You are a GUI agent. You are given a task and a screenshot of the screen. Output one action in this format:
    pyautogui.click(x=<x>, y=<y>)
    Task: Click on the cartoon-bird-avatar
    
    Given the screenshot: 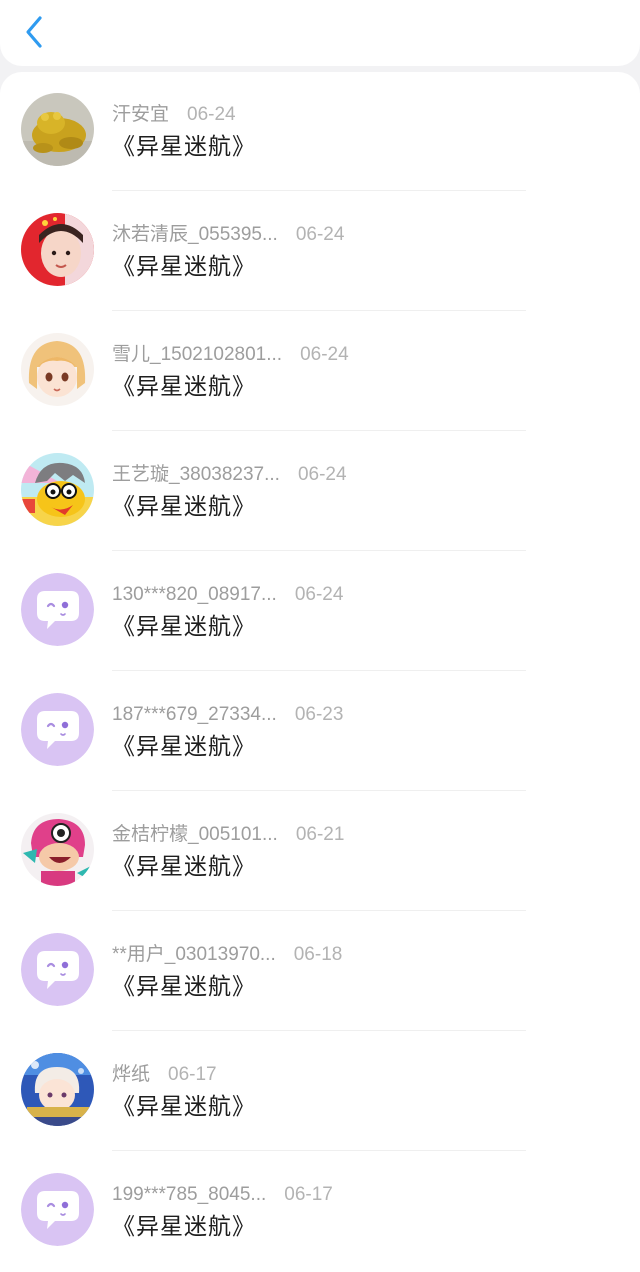 What is the action you would take?
    pyautogui.click(x=57, y=489)
    